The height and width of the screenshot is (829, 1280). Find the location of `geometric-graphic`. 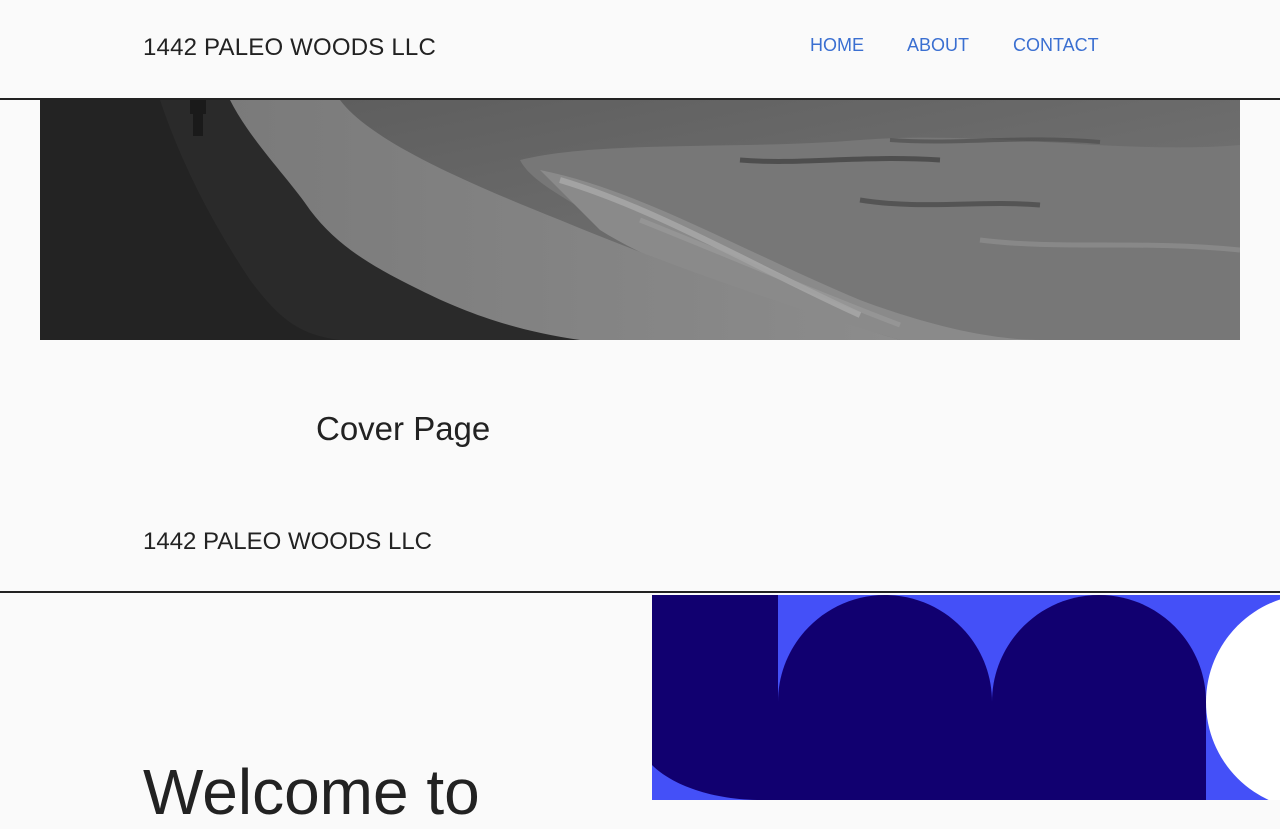

geometric-graphic is located at coordinates (966, 697).